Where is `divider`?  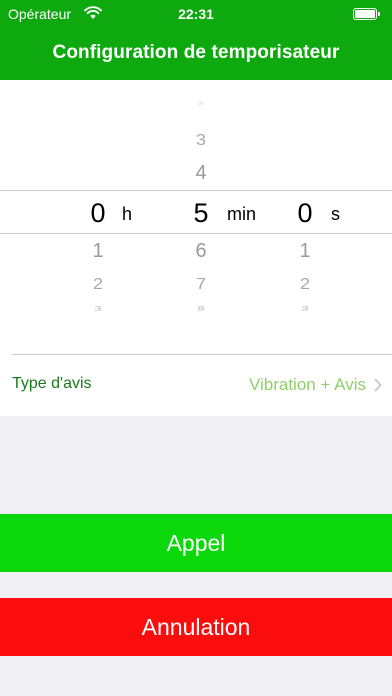
divider is located at coordinates (202, 354).